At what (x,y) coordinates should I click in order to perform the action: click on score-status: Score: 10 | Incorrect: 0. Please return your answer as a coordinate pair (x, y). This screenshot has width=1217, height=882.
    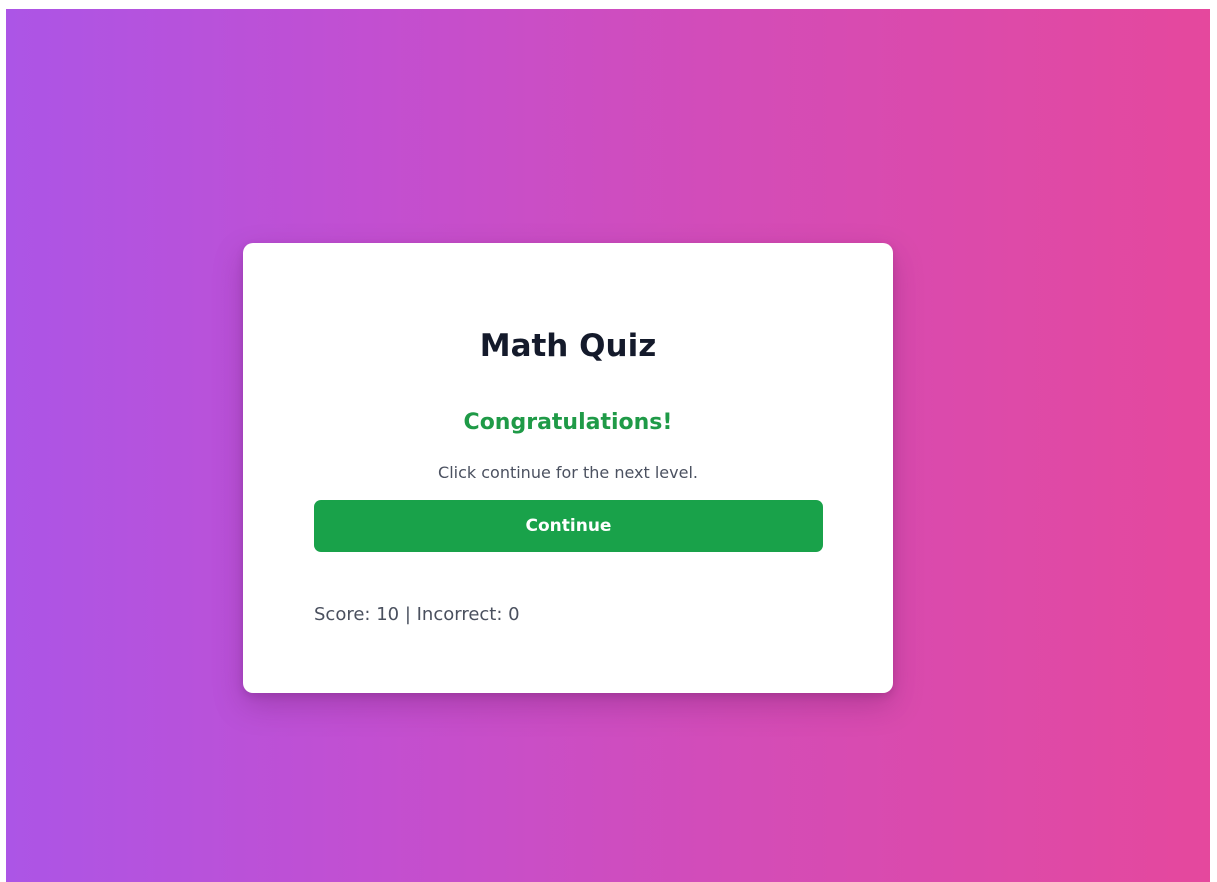
    Looking at the image, I should click on (417, 614).